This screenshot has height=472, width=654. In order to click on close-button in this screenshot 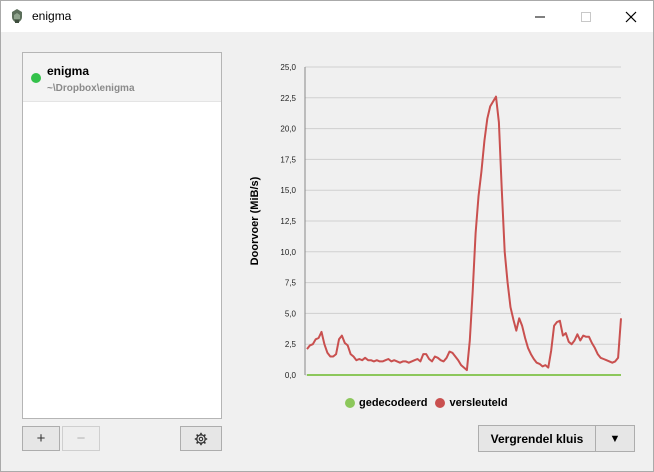, I will do `click(631, 16)`.